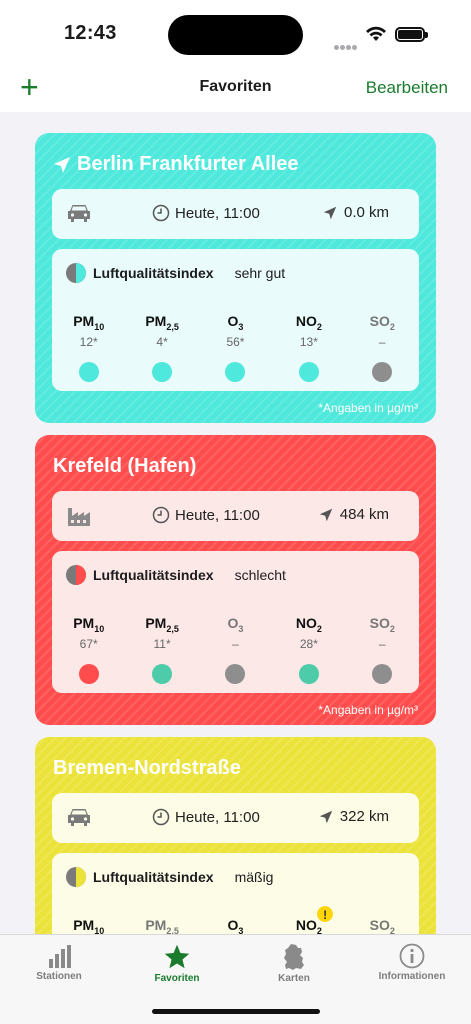 Image resolution: width=471 pixels, height=1024 pixels. I want to click on tab-stationen: Stationen, so click(59, 962).